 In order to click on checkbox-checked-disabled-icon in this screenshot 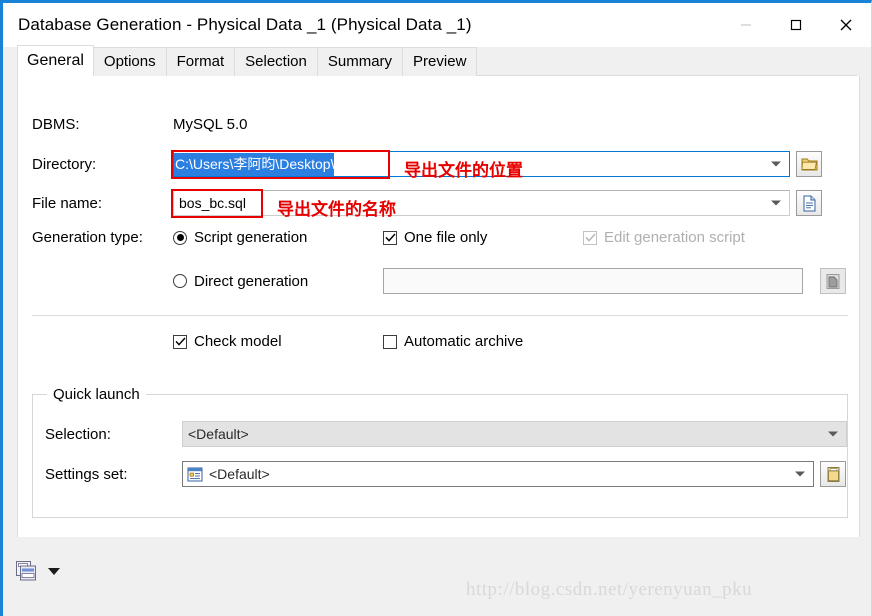, I will do `click(590, 237)`.